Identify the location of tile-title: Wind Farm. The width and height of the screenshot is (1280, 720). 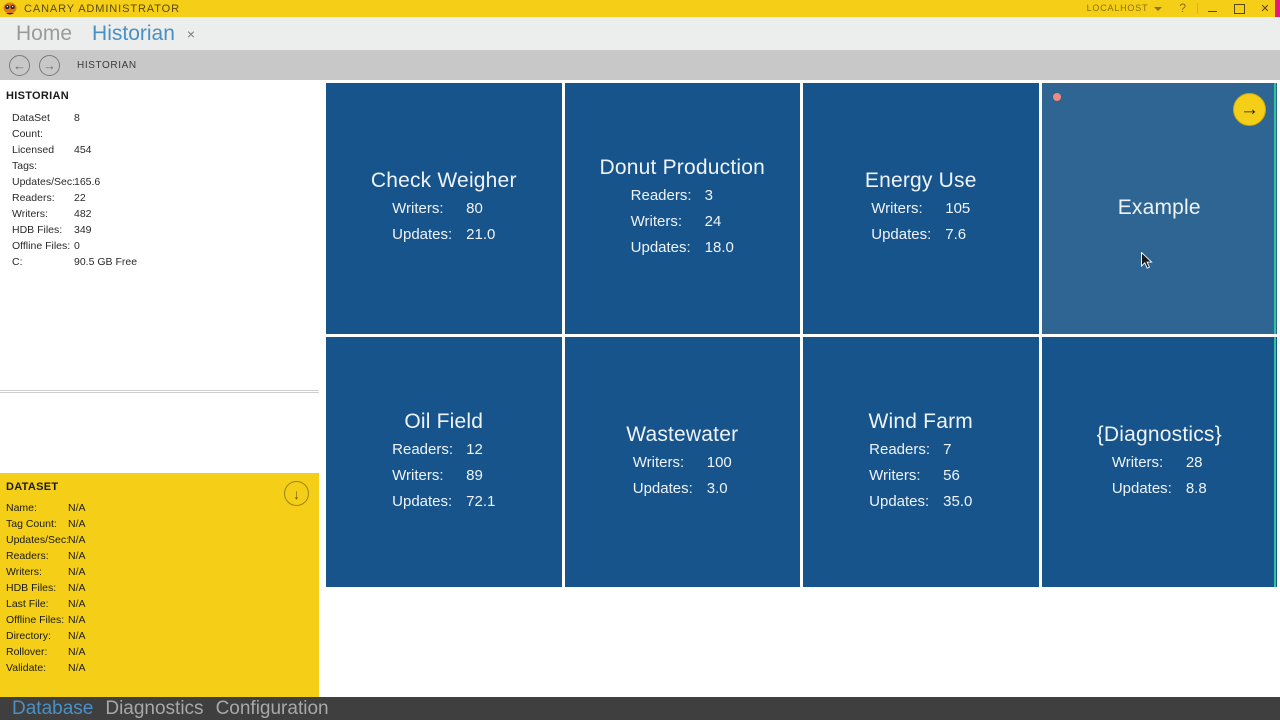
(920, 421).